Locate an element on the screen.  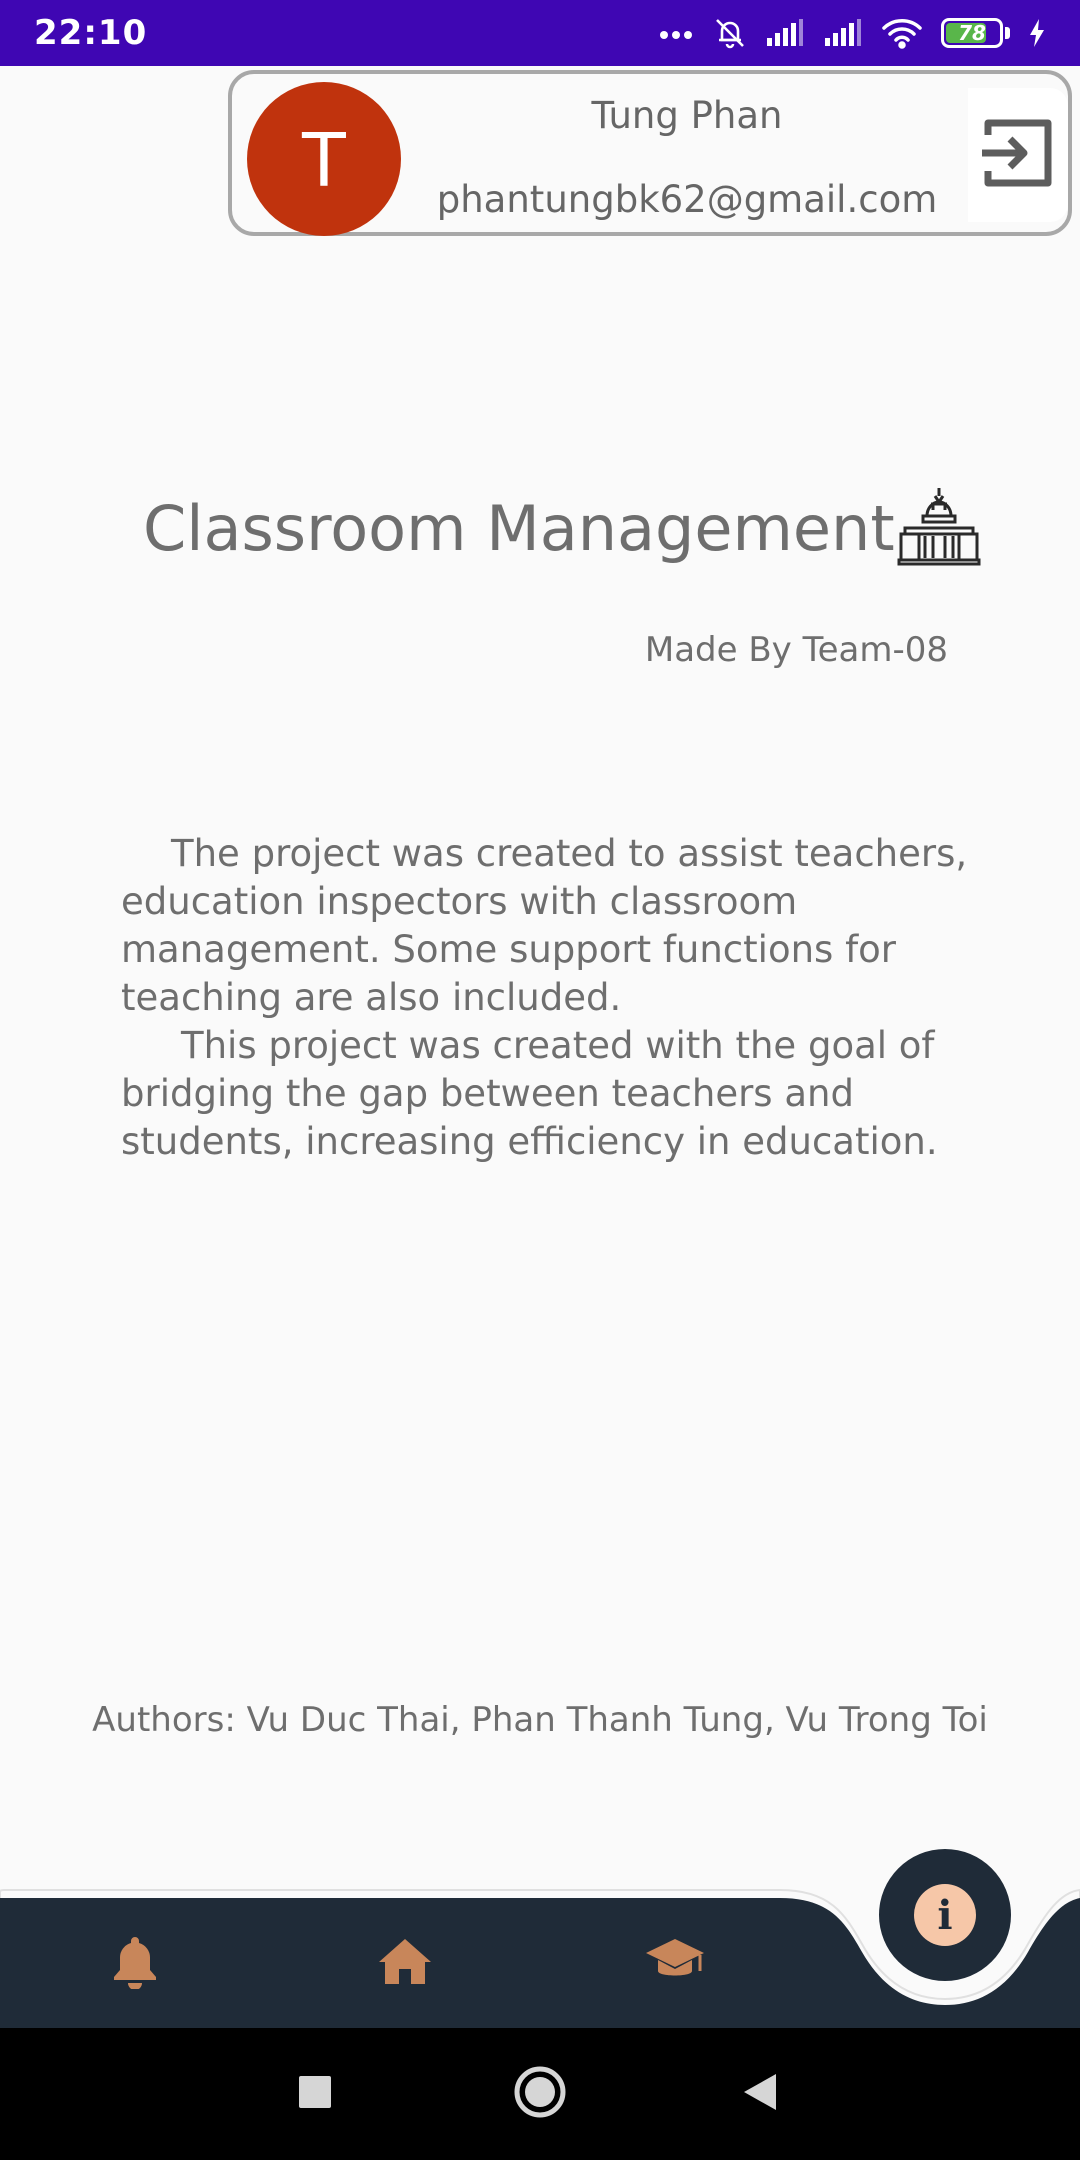
nav-item-notifications is located at coordinates (135, 1963).